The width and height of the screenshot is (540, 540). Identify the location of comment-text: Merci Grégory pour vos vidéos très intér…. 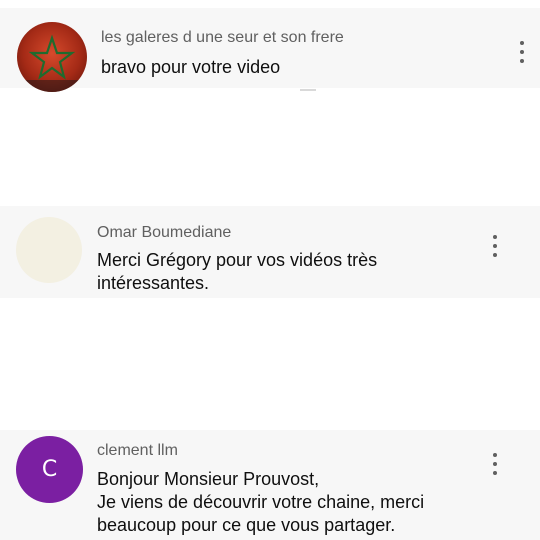
(237, 272).